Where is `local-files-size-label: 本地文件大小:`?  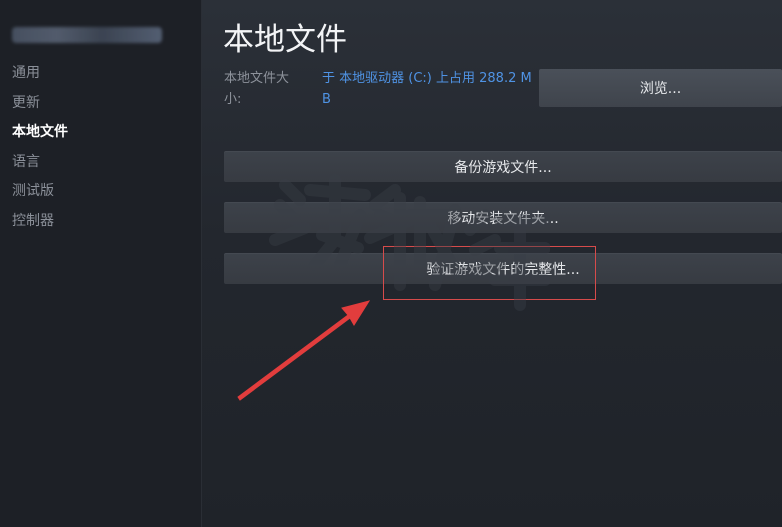 local-files-size-label: 本地文件大小: is located at coordinates (257, 89).